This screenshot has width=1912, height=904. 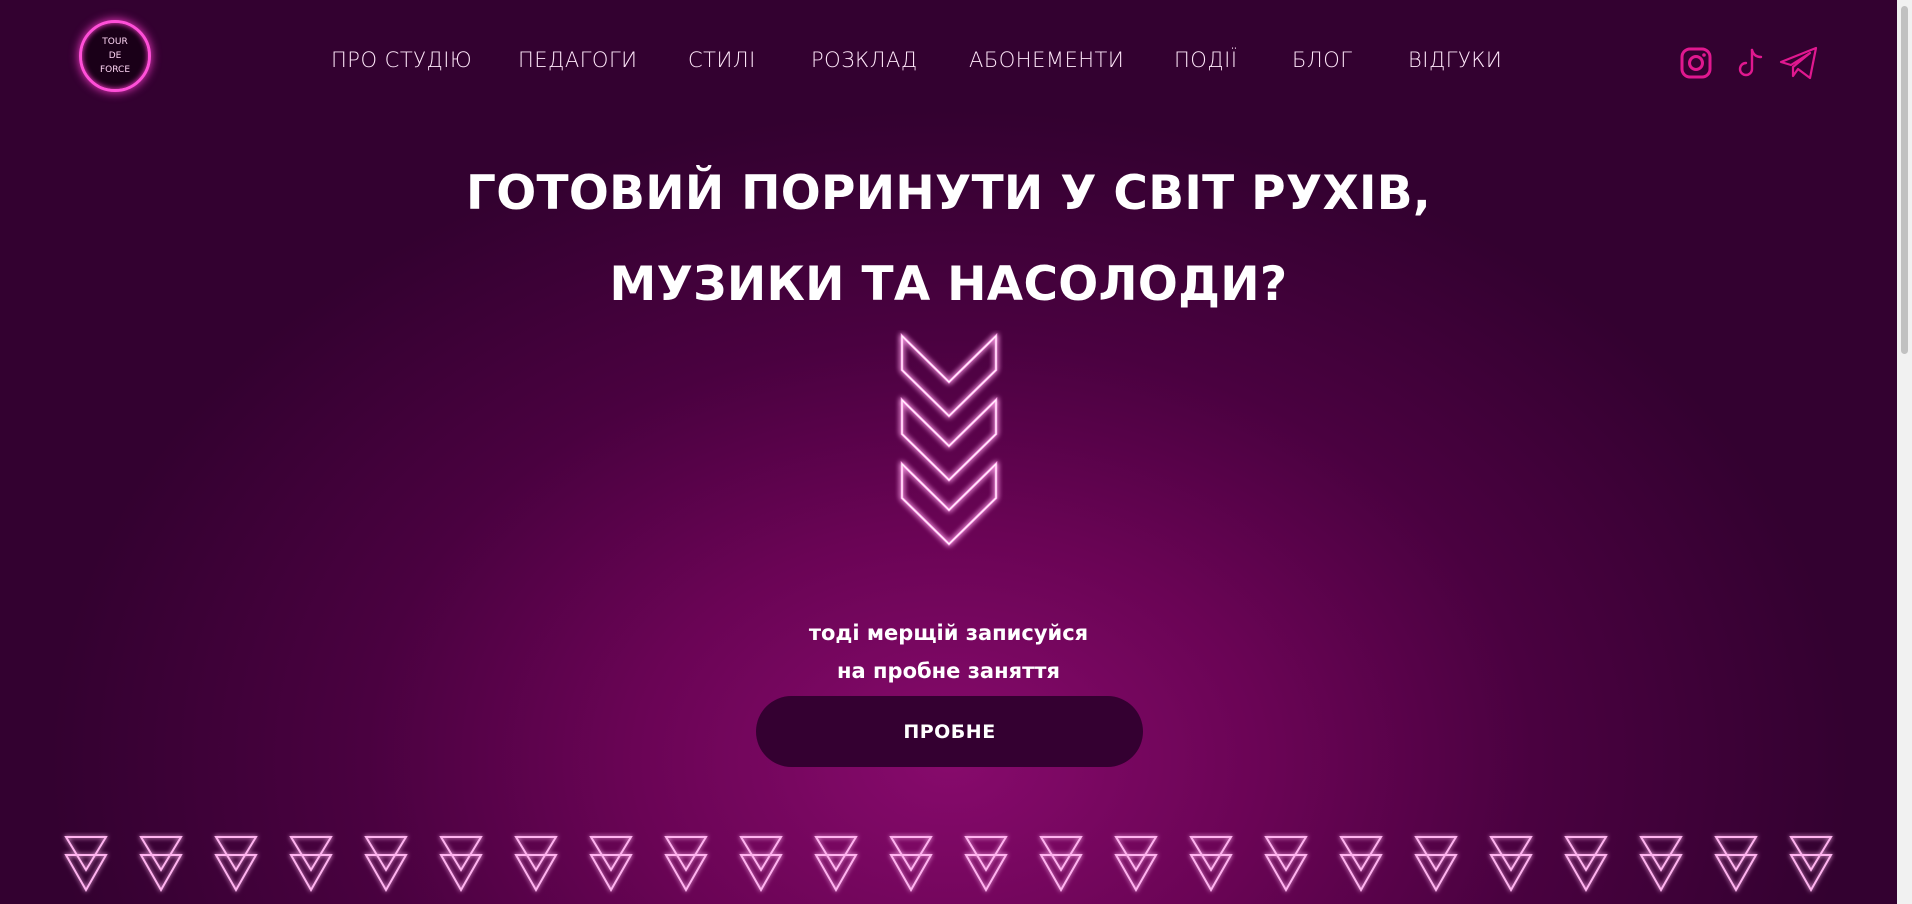 What do you see at coordinates (949, 731) in the screenshot?
I see `trial-lesson-button: ПРОБНЕ` at bounding box center [949, 731].